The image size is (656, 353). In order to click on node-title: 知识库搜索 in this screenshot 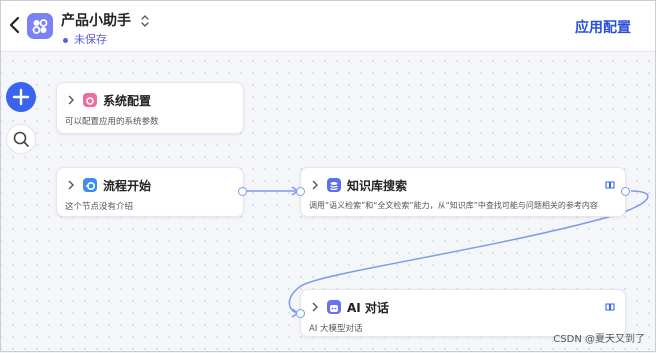, I will do `click(377, 186)`.